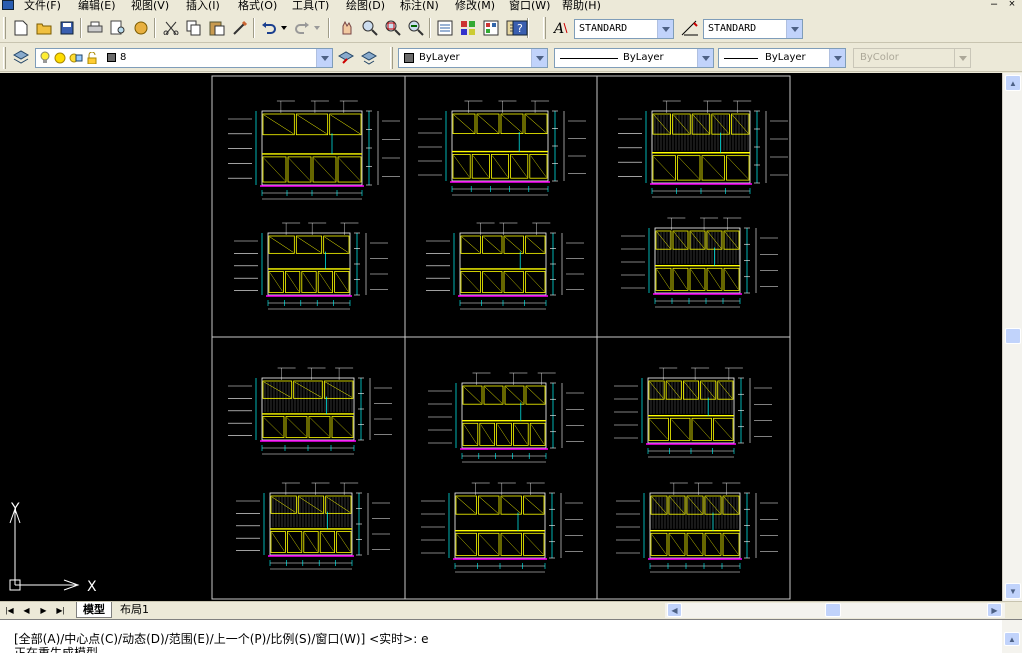  Describe the element at coordinates (92, 59) in the screenshot. I see `lock-icon` at that location.